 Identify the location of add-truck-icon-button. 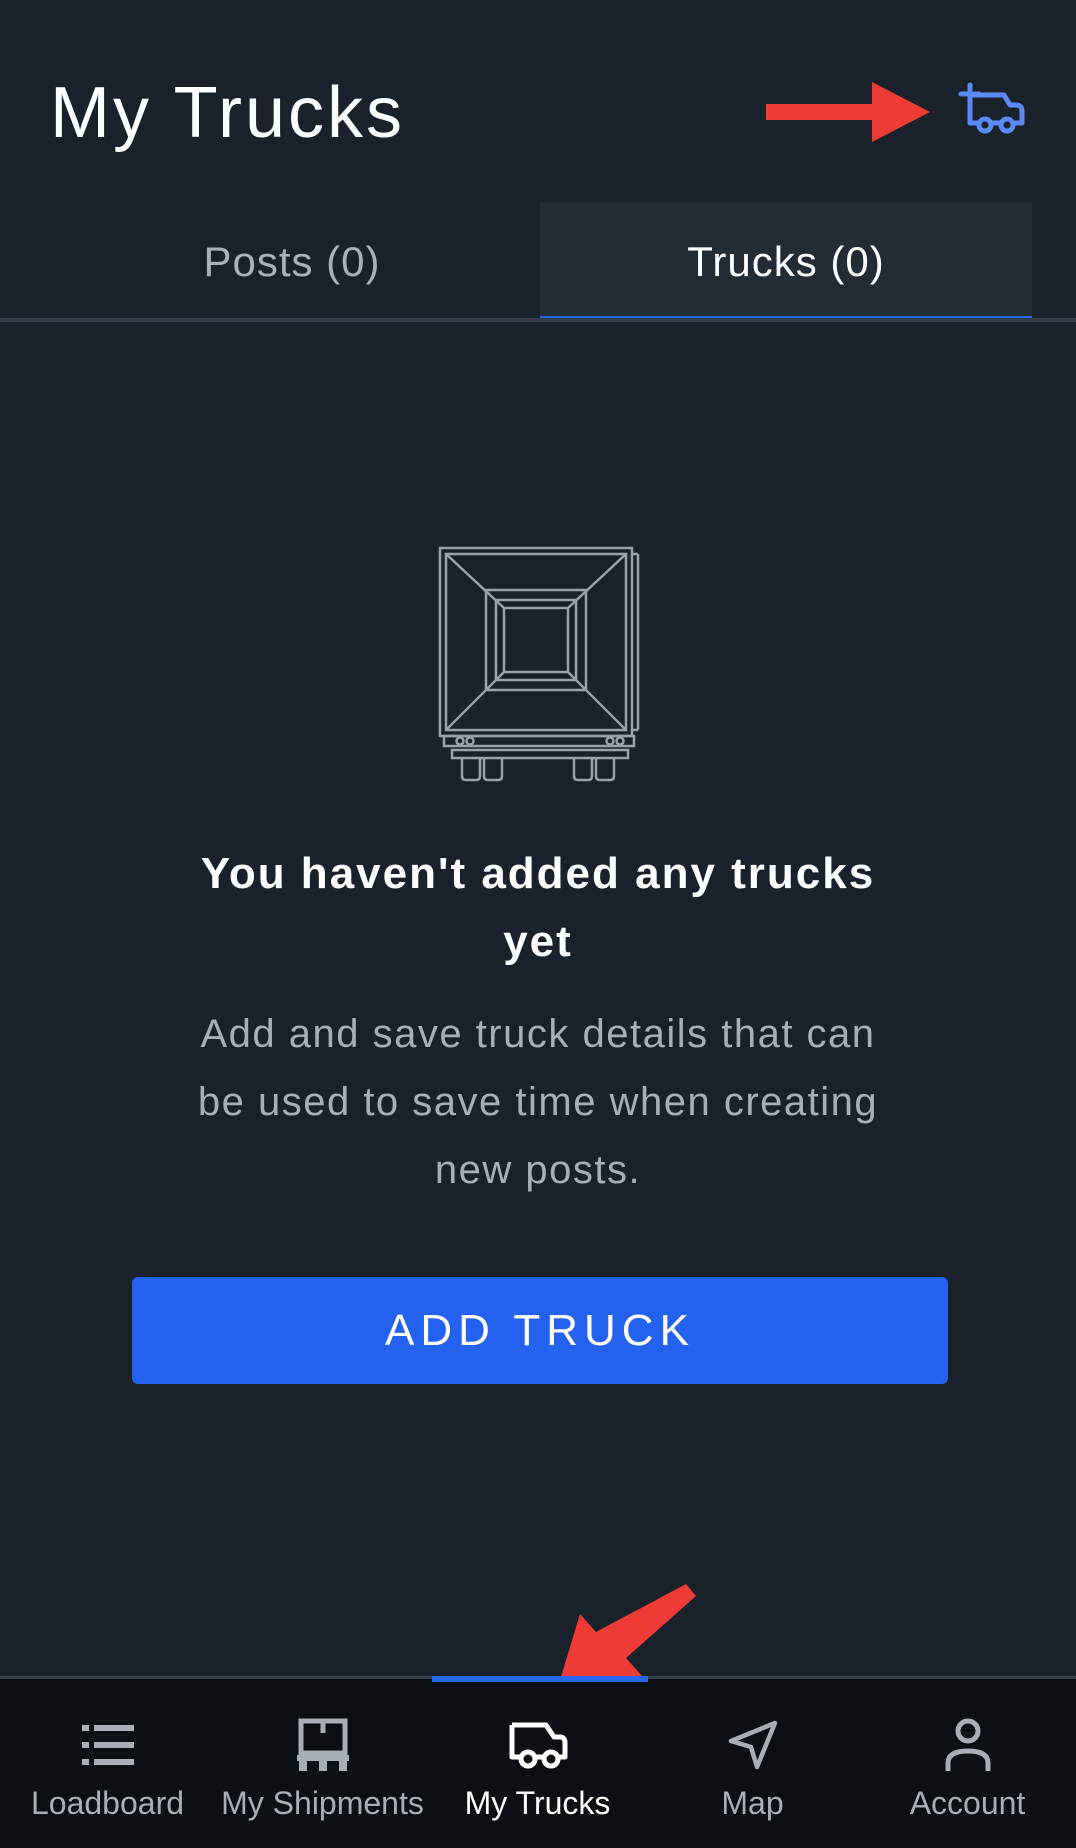
(992, 109).